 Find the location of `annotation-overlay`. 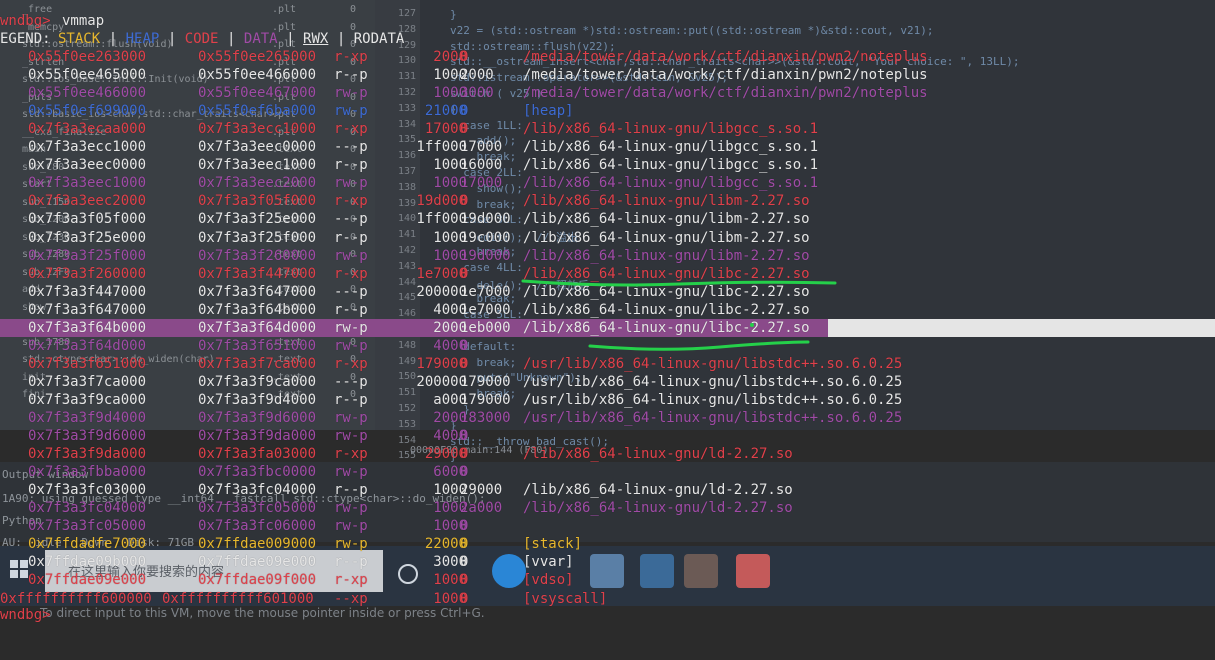

annotation-overlay is located at coordinates (679, 315).